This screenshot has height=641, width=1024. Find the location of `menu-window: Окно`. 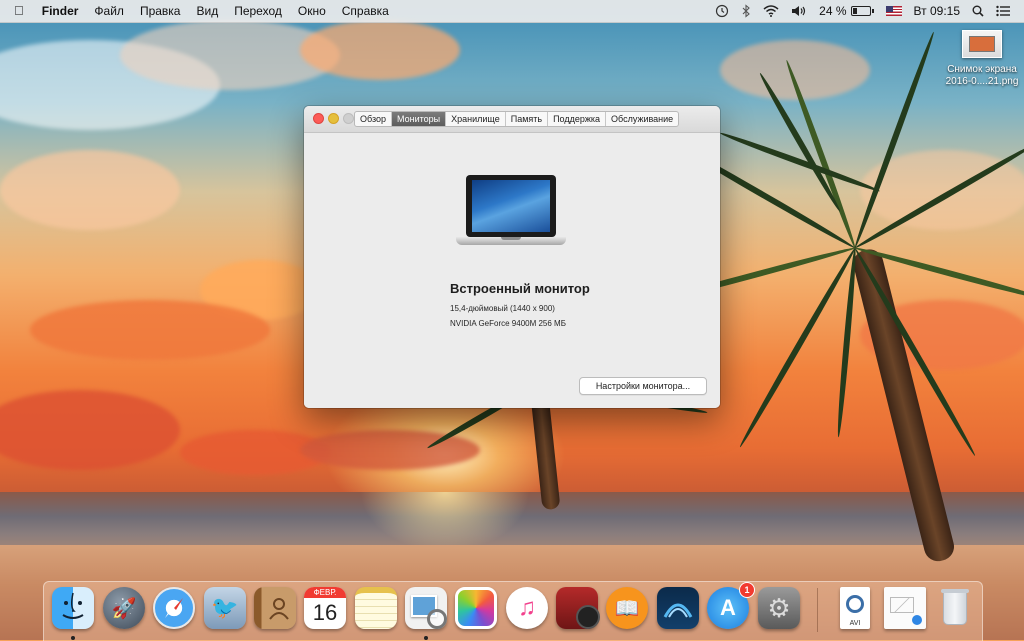

menu-window: Окно is located at coordinates (312, 11).